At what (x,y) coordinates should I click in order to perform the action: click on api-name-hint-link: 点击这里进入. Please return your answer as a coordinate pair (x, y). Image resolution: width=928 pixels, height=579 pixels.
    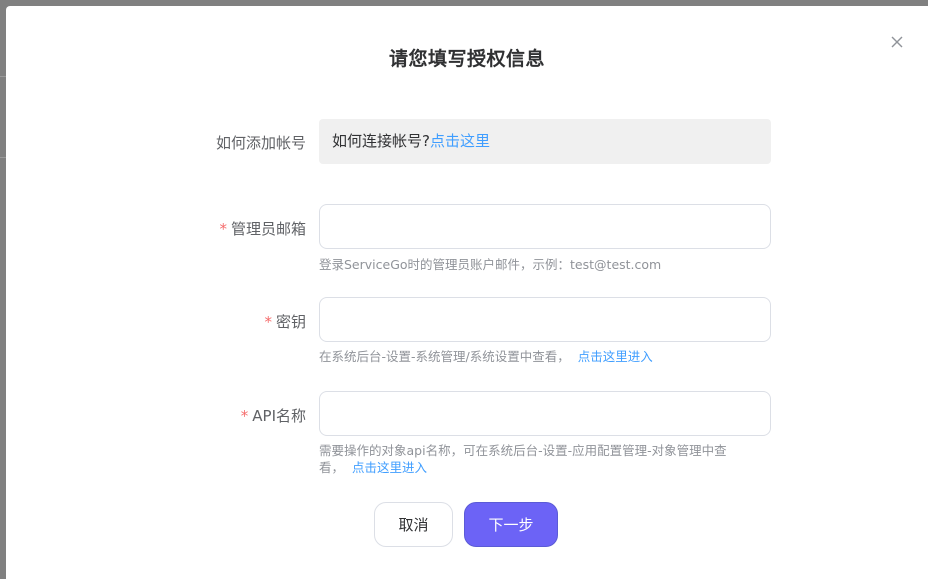
    Looking at the image, I should click on (389, 467).